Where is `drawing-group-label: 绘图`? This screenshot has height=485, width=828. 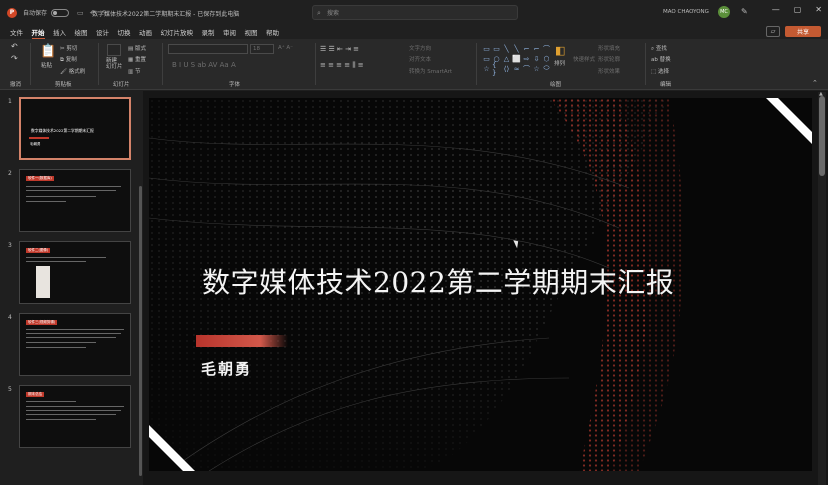 drawing-group-label: 绘图 is located at coordinates (556, 85).